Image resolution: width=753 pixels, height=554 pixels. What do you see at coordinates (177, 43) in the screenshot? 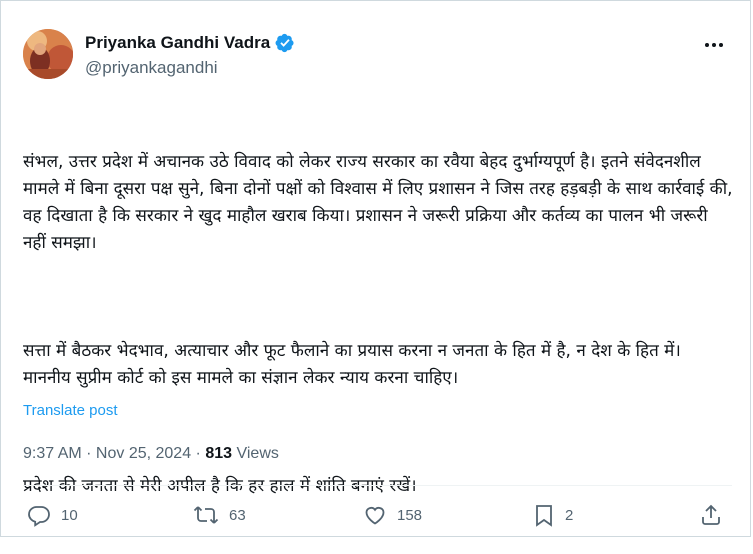
I see `author-display-name: Priyanka Gandhi Vadra` at bounding box center [177, 43].